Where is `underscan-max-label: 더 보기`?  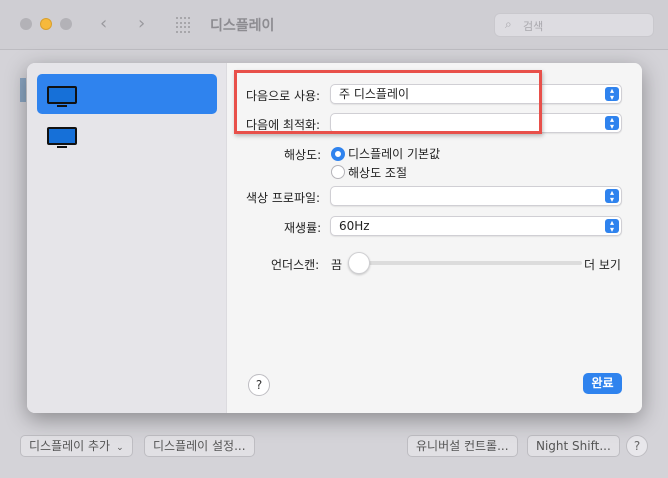
underscan-max-label: 더 보기 is located at coordinates (602, 265).